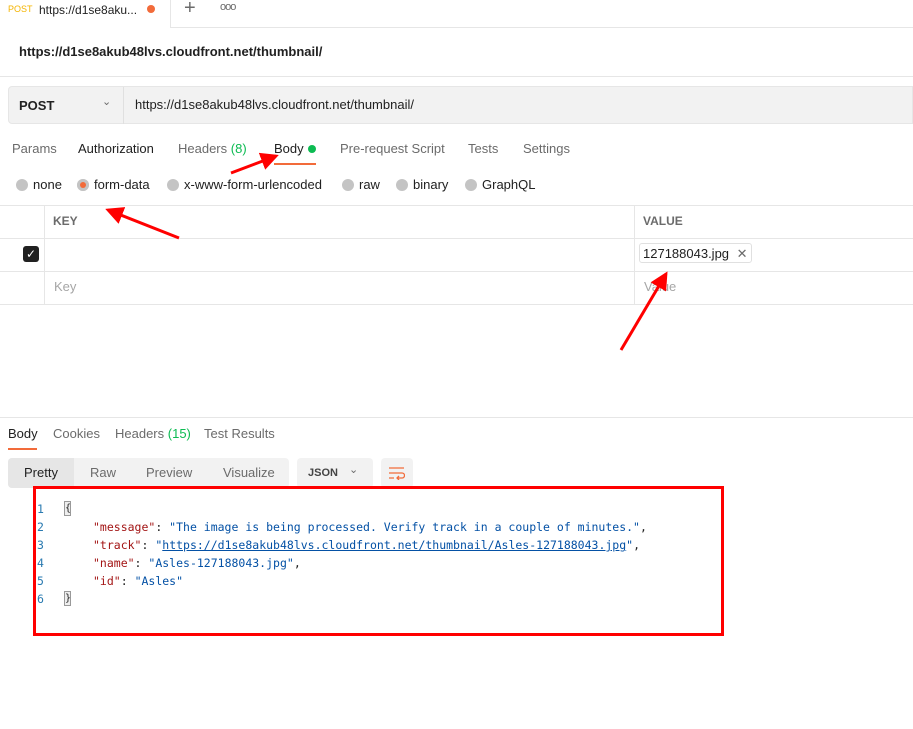 The image size is (913, 729). Describe the element at coordinates (142, 223) in the screenshot. I see `annotation-arrow-form-data` at that location.